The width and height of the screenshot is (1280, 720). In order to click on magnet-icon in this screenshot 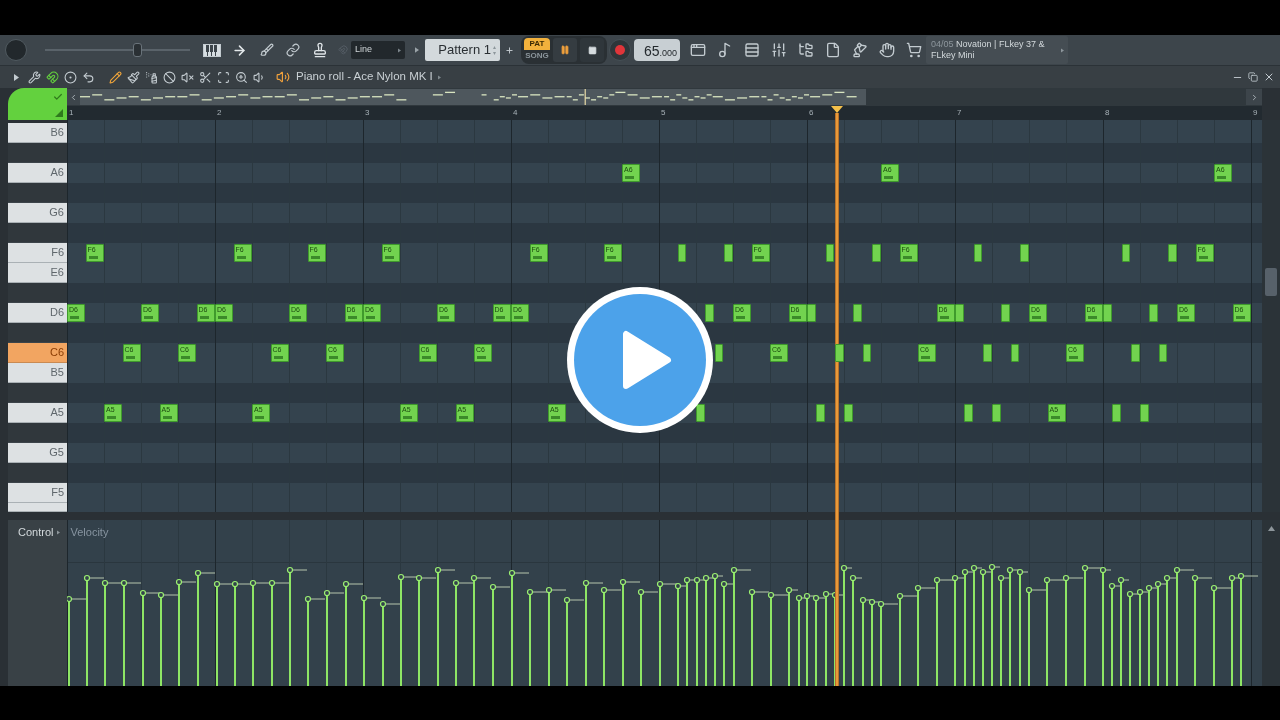, I will do `click(52, 77)`.